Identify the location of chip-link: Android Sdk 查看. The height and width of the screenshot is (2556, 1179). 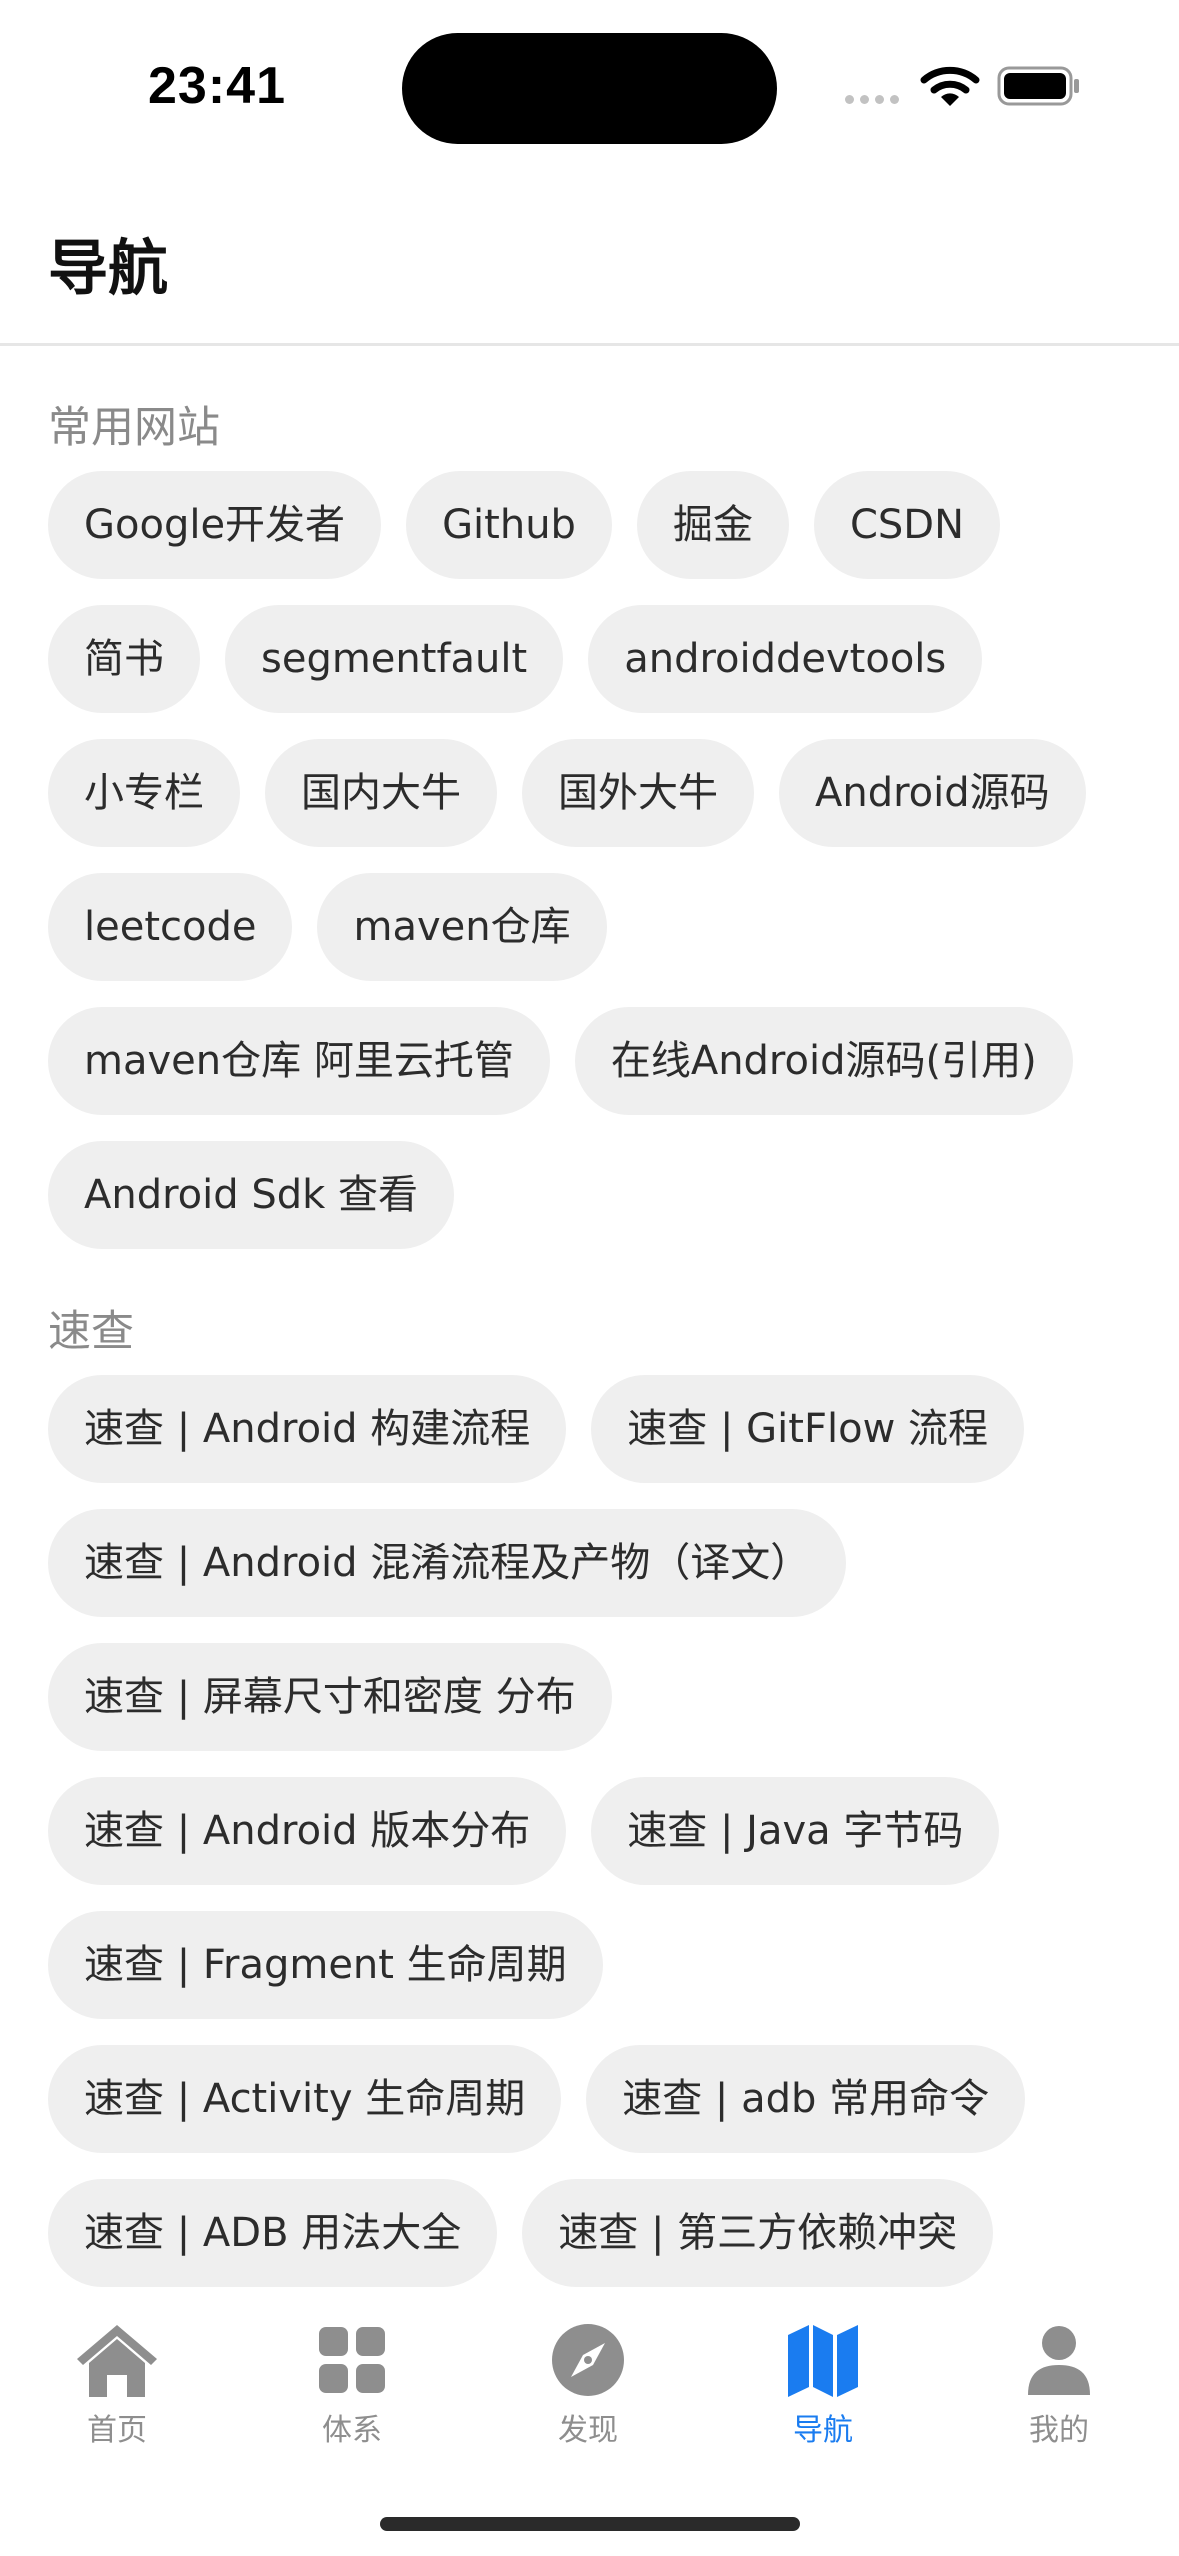
(251, 1195).